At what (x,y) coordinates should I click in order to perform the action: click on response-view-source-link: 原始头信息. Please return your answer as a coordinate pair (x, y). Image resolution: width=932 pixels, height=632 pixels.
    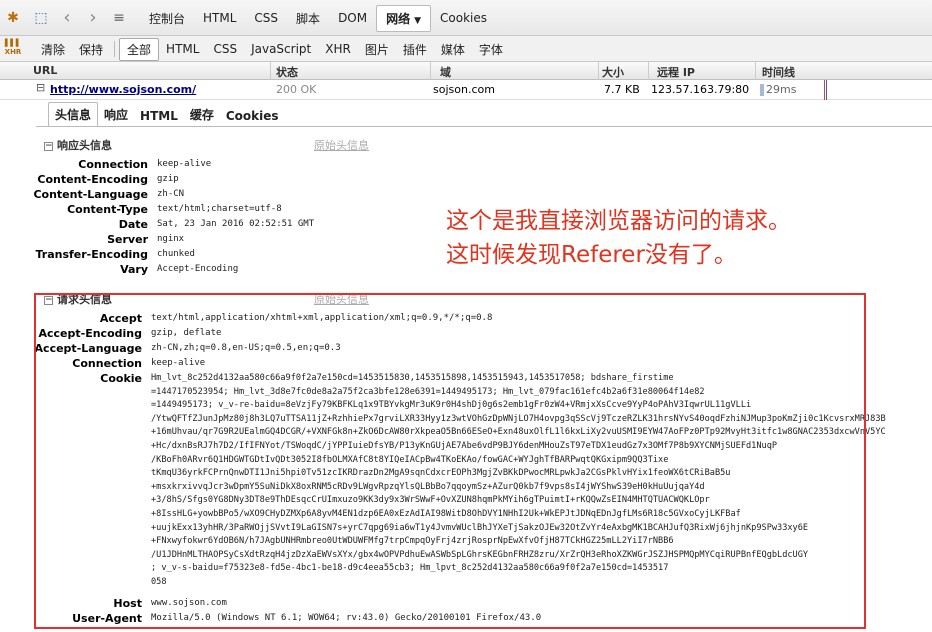
    Looking at the image, I should click on (341, 145).